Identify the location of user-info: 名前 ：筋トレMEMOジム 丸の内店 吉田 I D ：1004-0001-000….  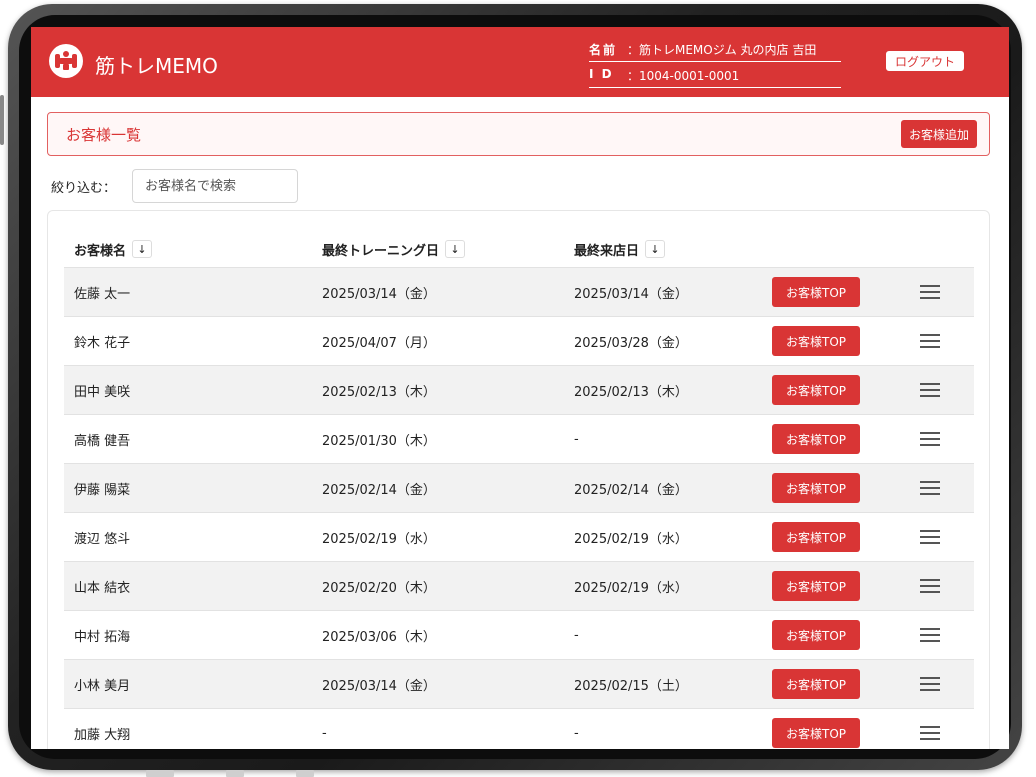
(715, 63).